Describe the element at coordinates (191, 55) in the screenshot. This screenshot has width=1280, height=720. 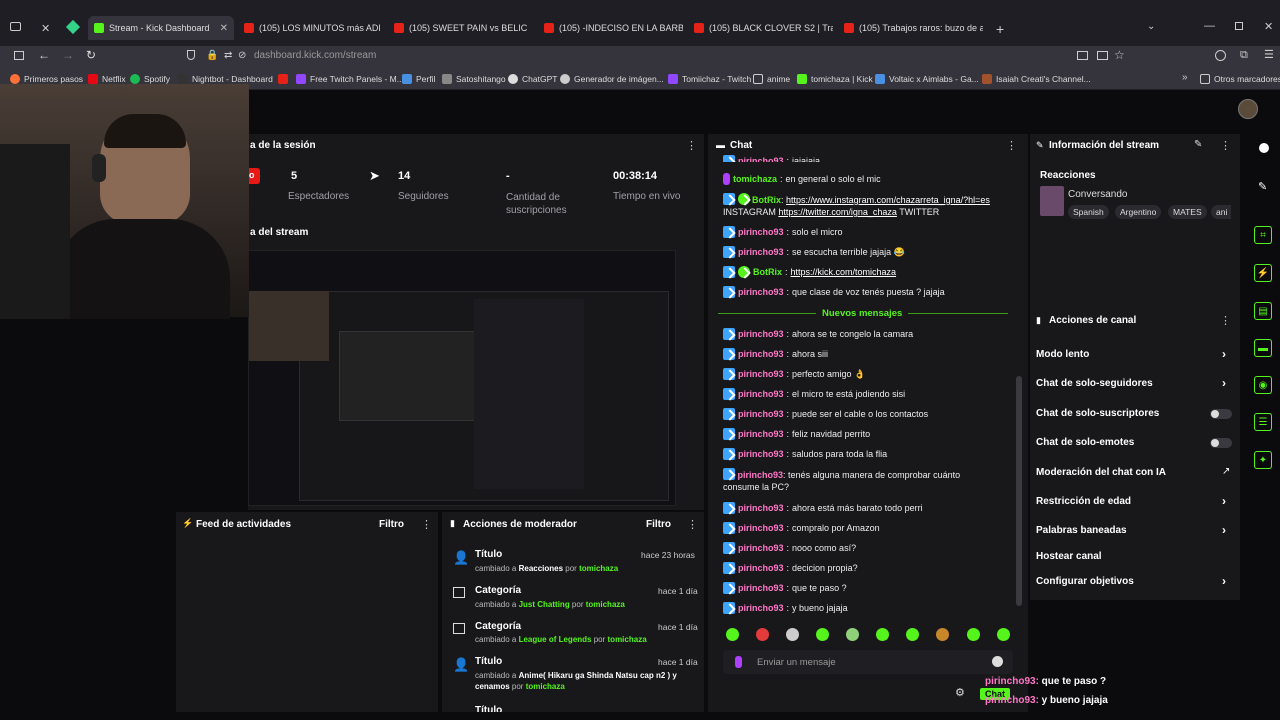
I see `shield-icon` at that location.